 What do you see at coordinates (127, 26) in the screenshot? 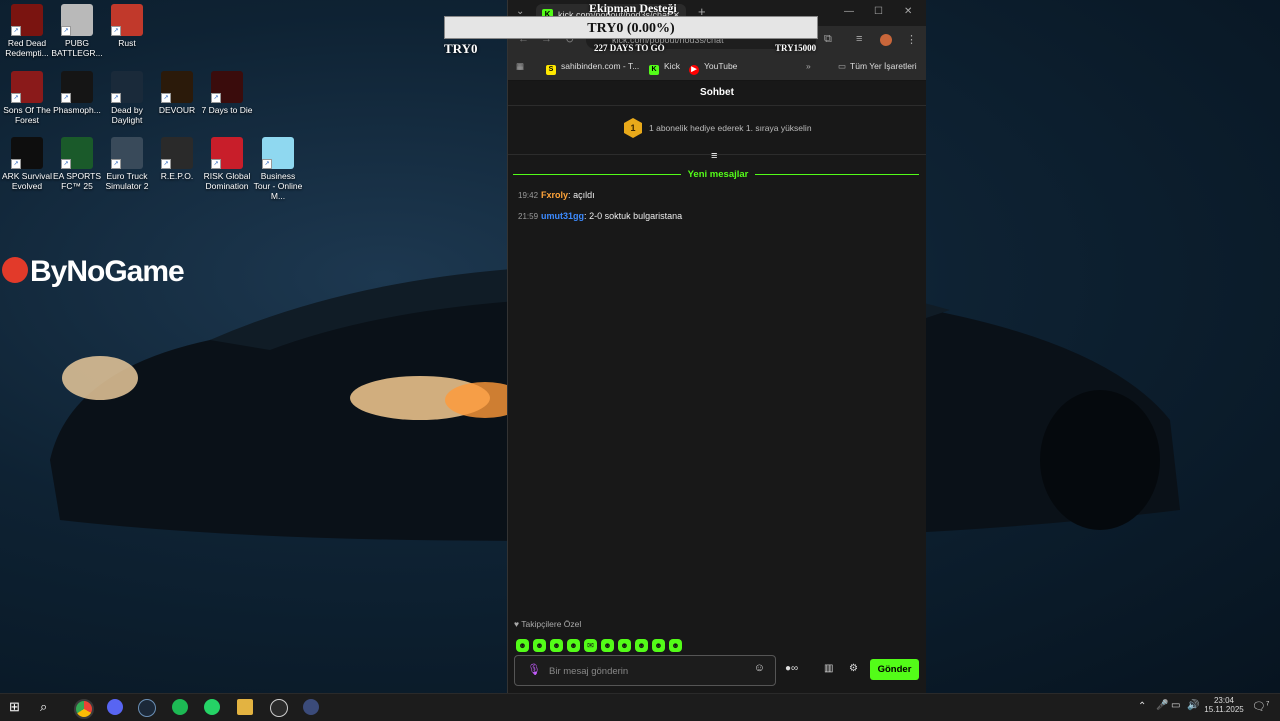
I see `desktop-icon: ↗ Rust` at bounding box center [127, 26].